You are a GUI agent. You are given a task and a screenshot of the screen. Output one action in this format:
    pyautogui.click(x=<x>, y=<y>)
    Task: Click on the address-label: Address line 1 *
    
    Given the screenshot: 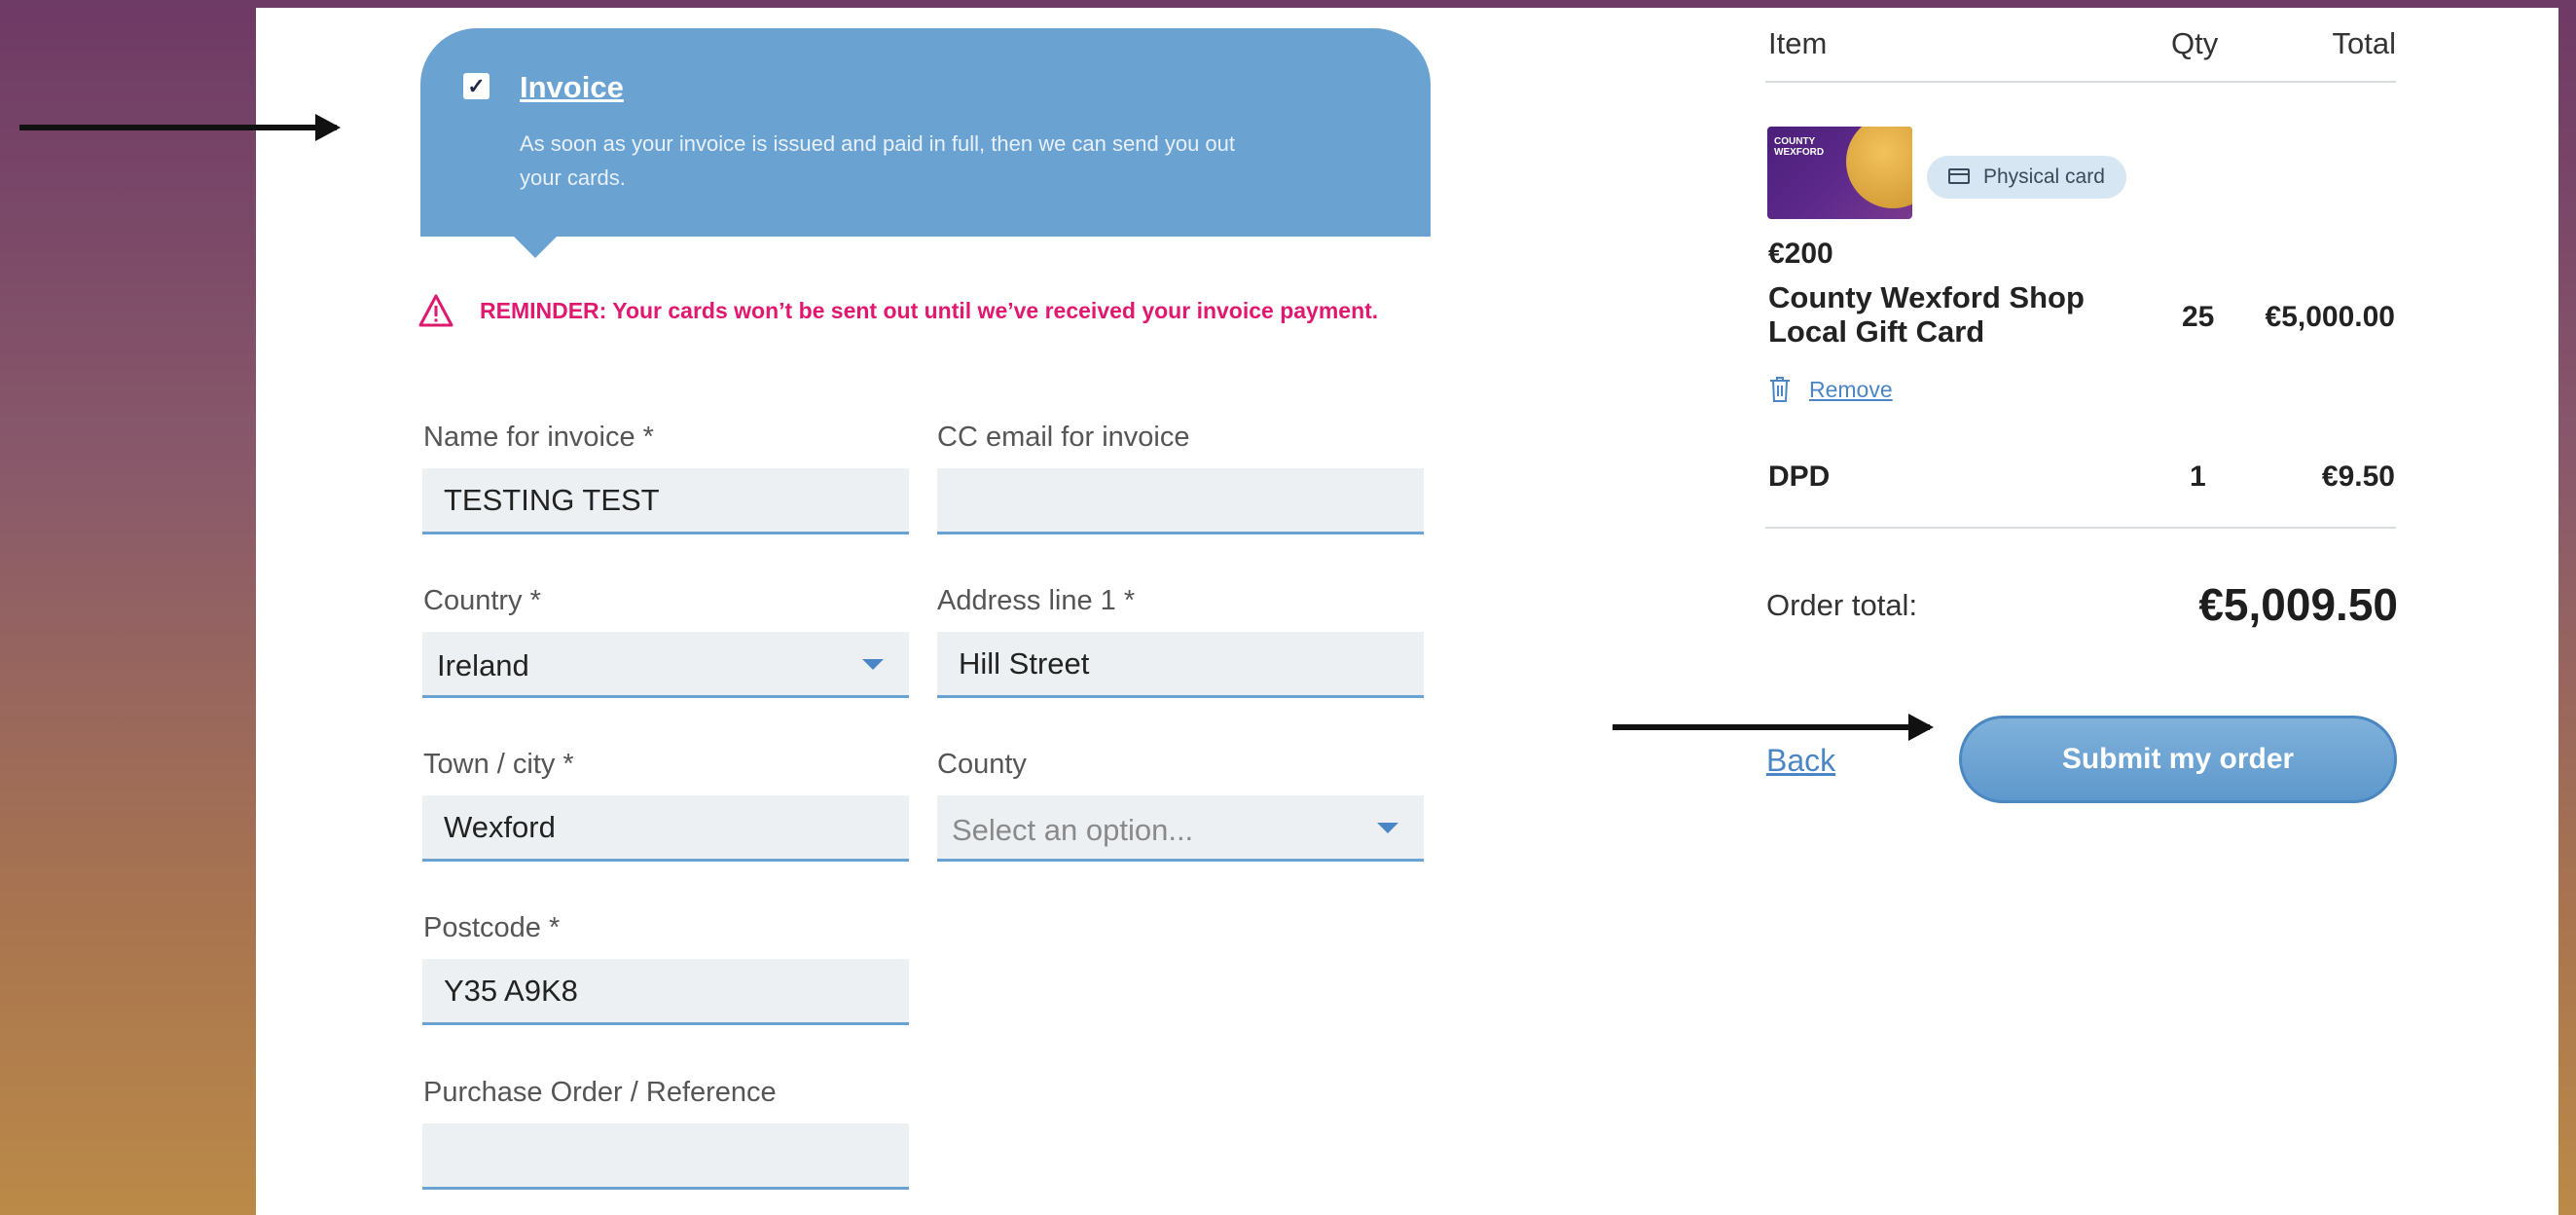 What is the action you would take?
    pyautogui.click(x=1036, y=601)
    